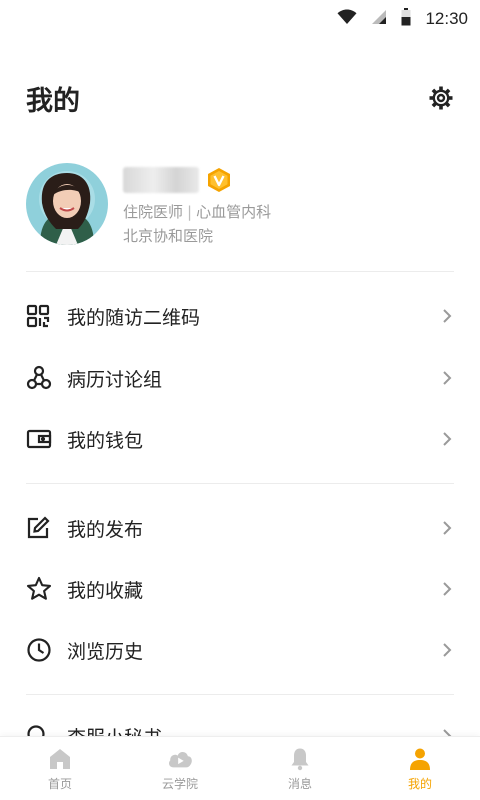 The image size is (480, 800). What do you see at coordinates (105, 440) in the screenshot?
I see `menu-label: 我的钱包` at bounding box center [105, 440].